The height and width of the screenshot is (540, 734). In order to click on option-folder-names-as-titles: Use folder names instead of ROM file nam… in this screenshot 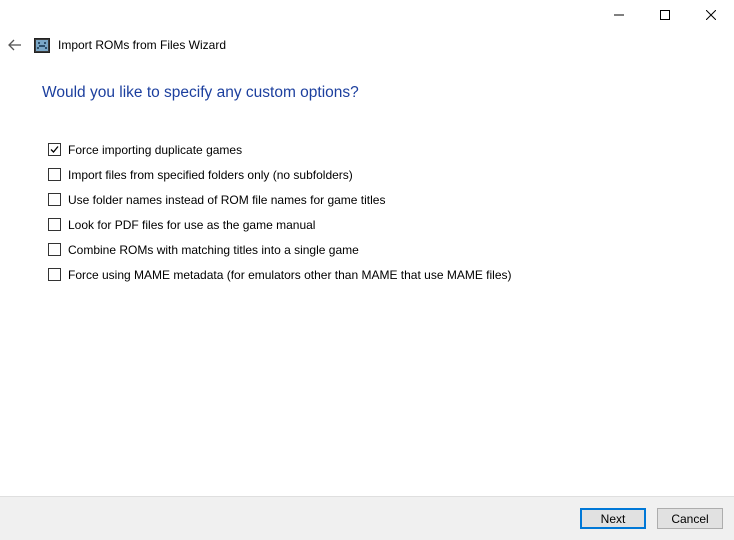, I will do `click(280, 199)`.